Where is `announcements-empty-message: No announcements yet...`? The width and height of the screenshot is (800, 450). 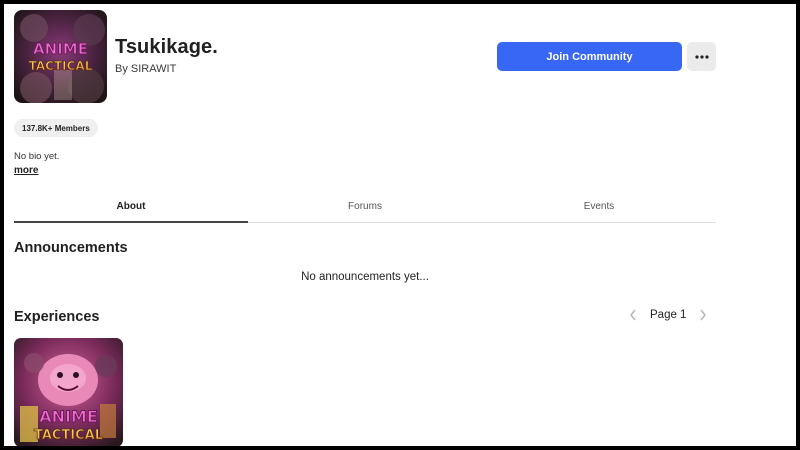 announcements-empty-message: No announcements yet... is located at coordinates (365, 277).